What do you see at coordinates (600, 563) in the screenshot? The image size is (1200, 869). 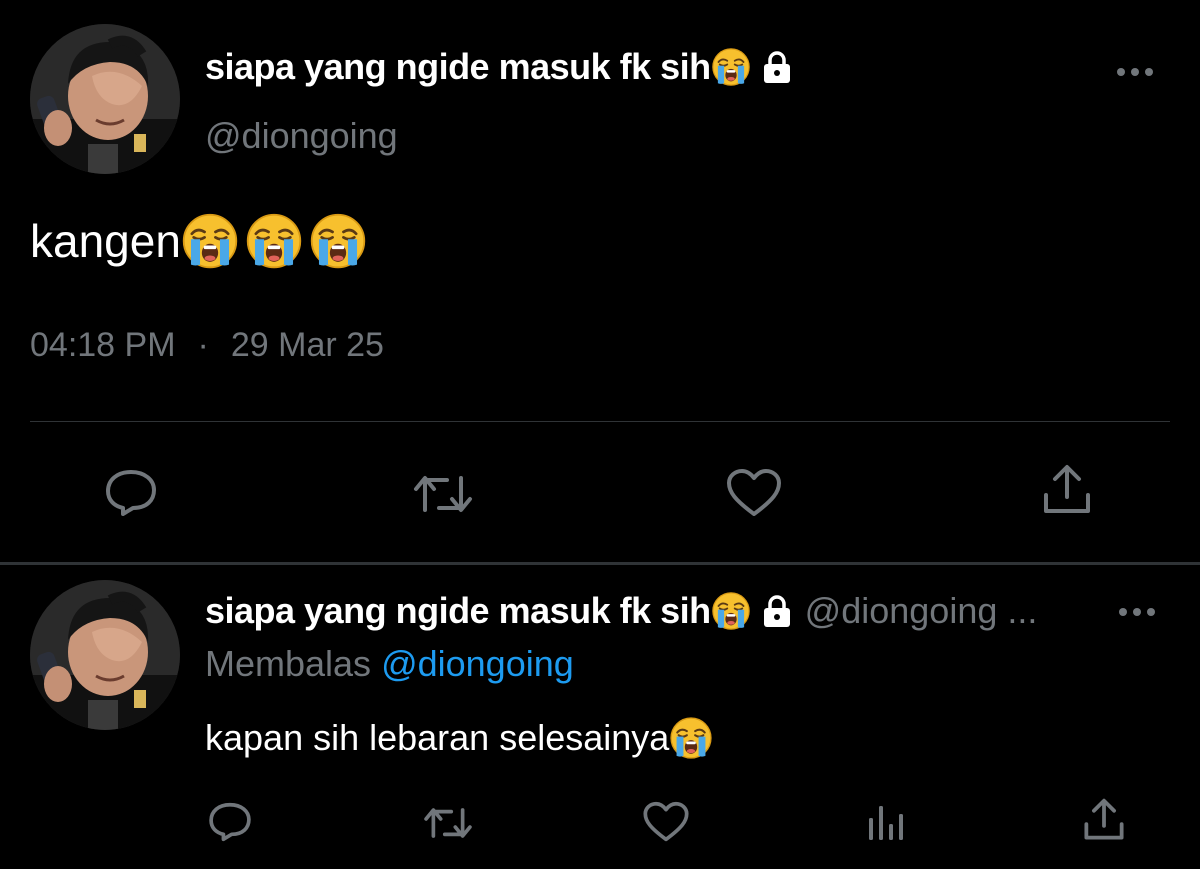 I see `tweet-separator` at bounding box center [600, 563].